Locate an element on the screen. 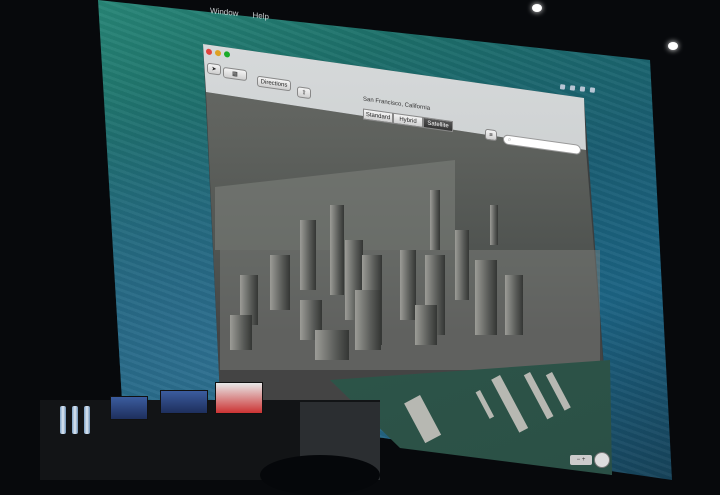  3d-toggle-button: ▦ is located at coordinates (235, 74).